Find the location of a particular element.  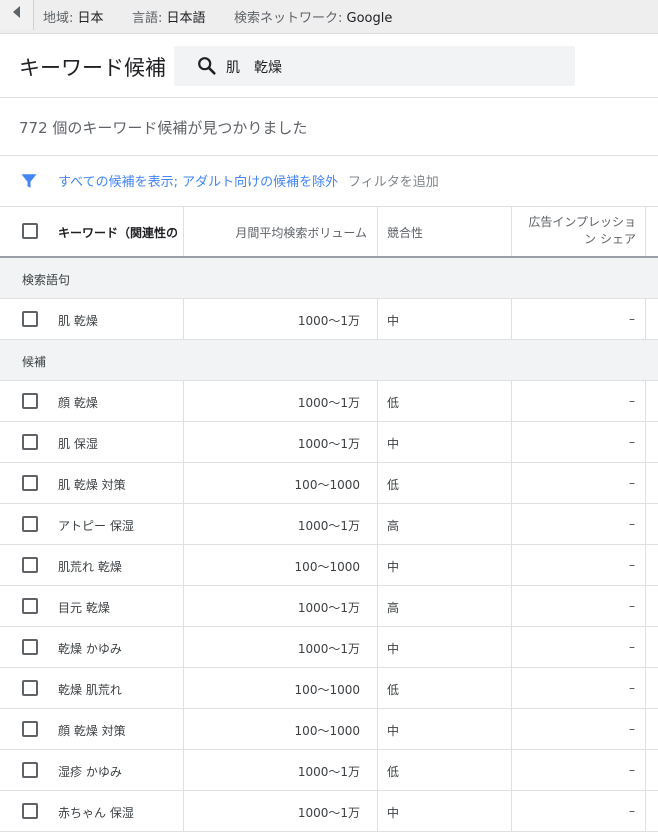

select-all-checkbox is located at coordinates (30, 231).